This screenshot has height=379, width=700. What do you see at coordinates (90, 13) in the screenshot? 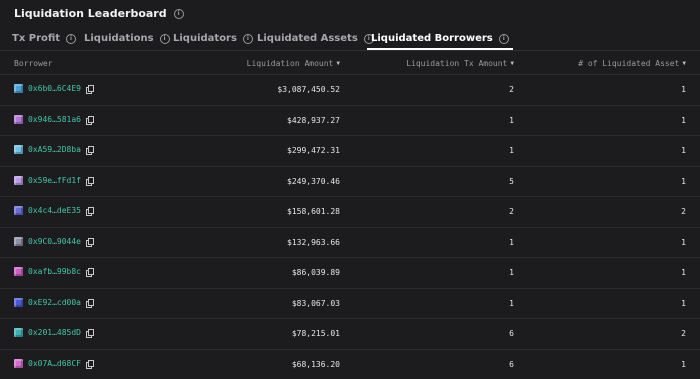
I see `page-title: Liquidation Leaderboard` at bounding box center [90, 13].